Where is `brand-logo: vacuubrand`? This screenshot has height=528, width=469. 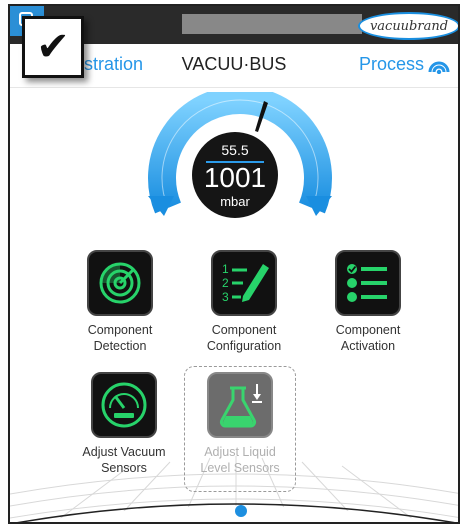 brand-logo: vacuubrand is located at coordinates (408, 26).